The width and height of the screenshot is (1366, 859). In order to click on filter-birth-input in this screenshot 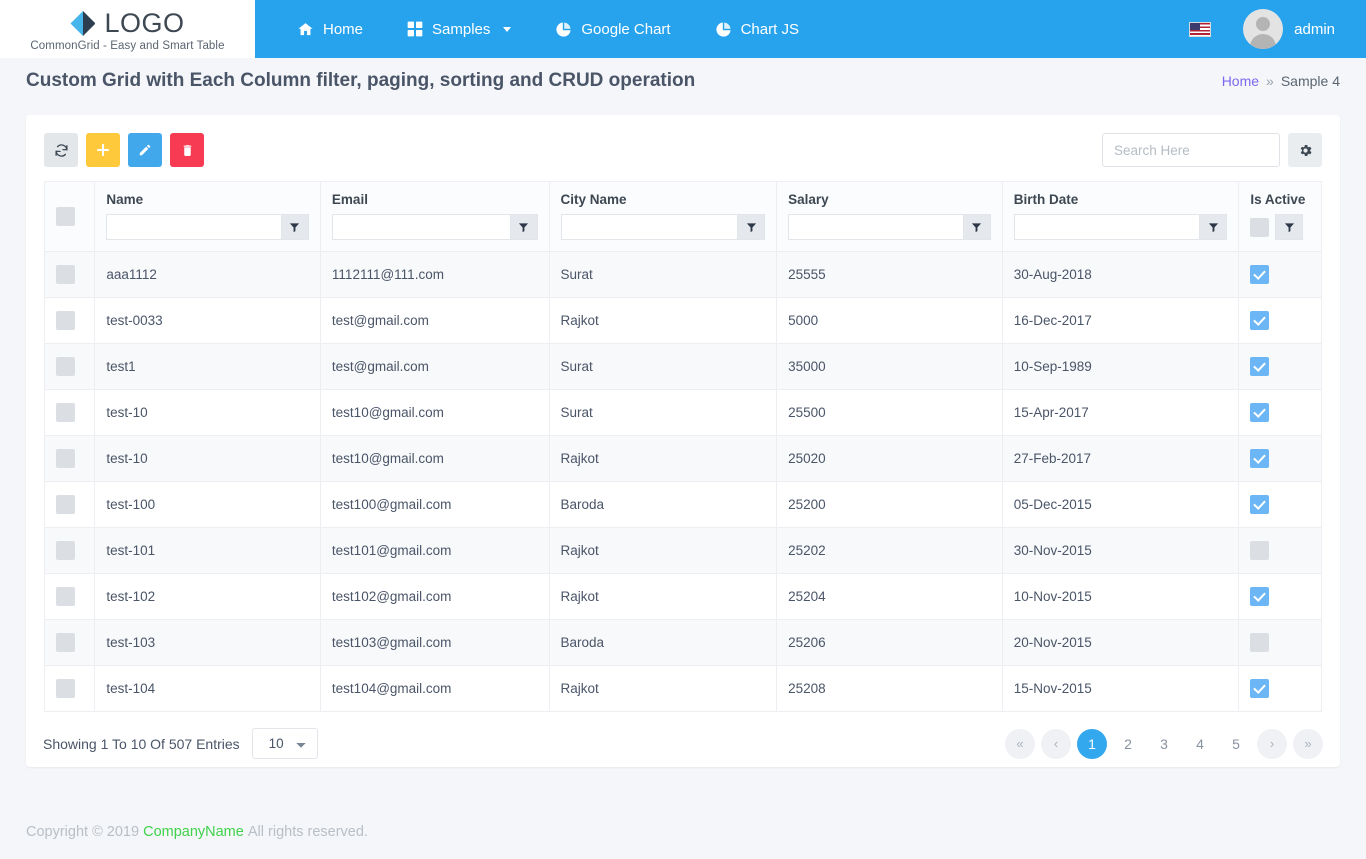, I will do `click(1106, 227)`.